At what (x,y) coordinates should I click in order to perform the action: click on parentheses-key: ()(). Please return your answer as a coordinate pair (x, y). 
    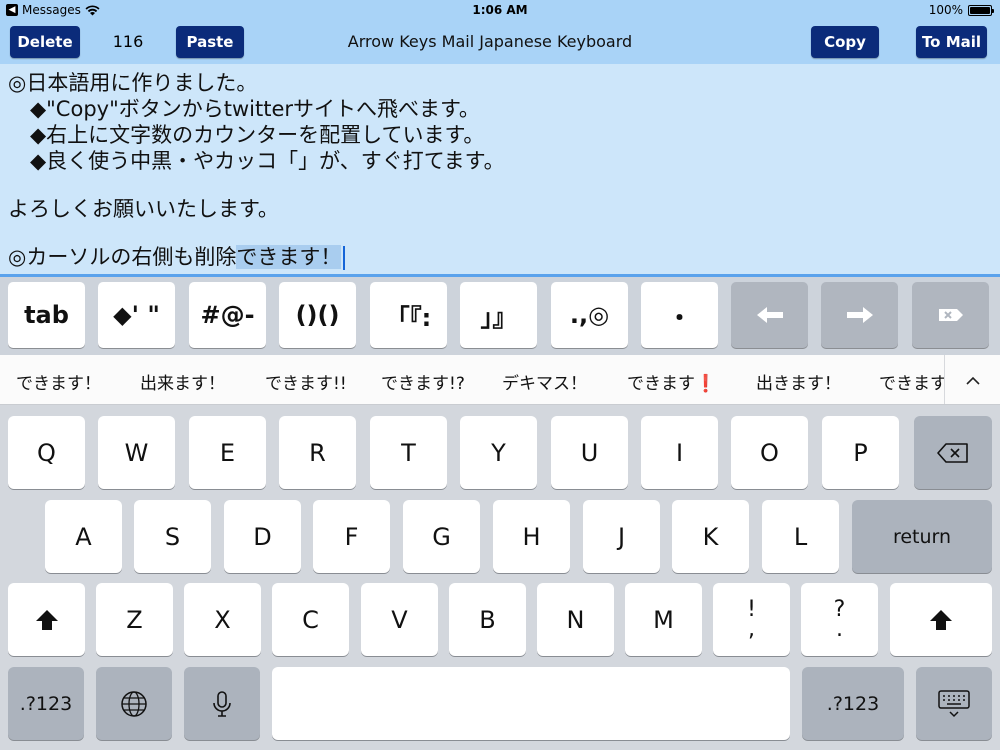
    Looking at the image, I should click on (317, 315).